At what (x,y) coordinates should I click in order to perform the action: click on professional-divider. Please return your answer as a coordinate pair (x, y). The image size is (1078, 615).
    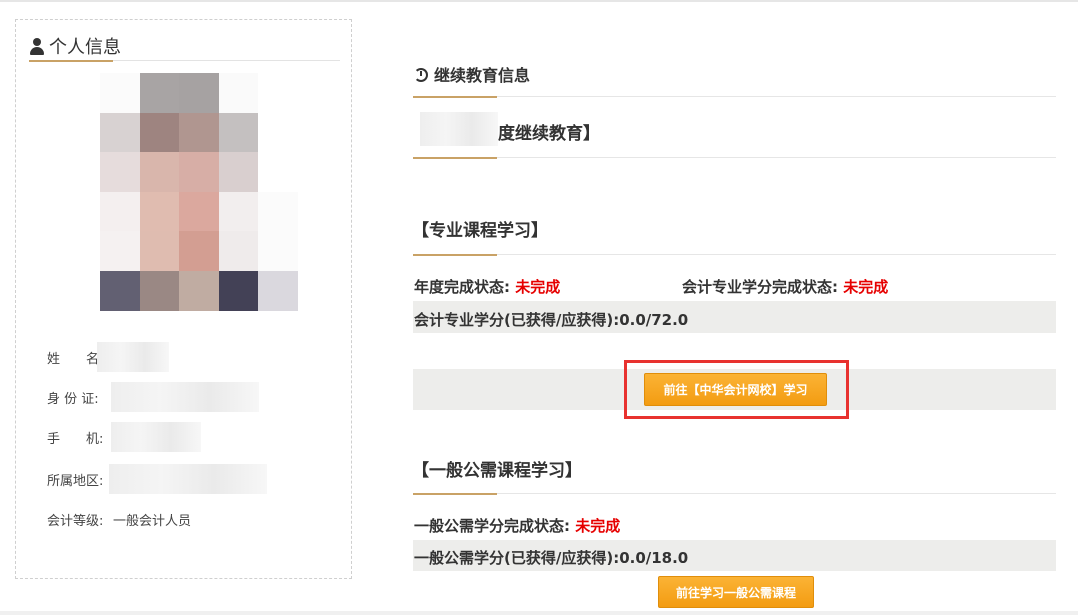
    Looking at the image, I should click on (734, 255).